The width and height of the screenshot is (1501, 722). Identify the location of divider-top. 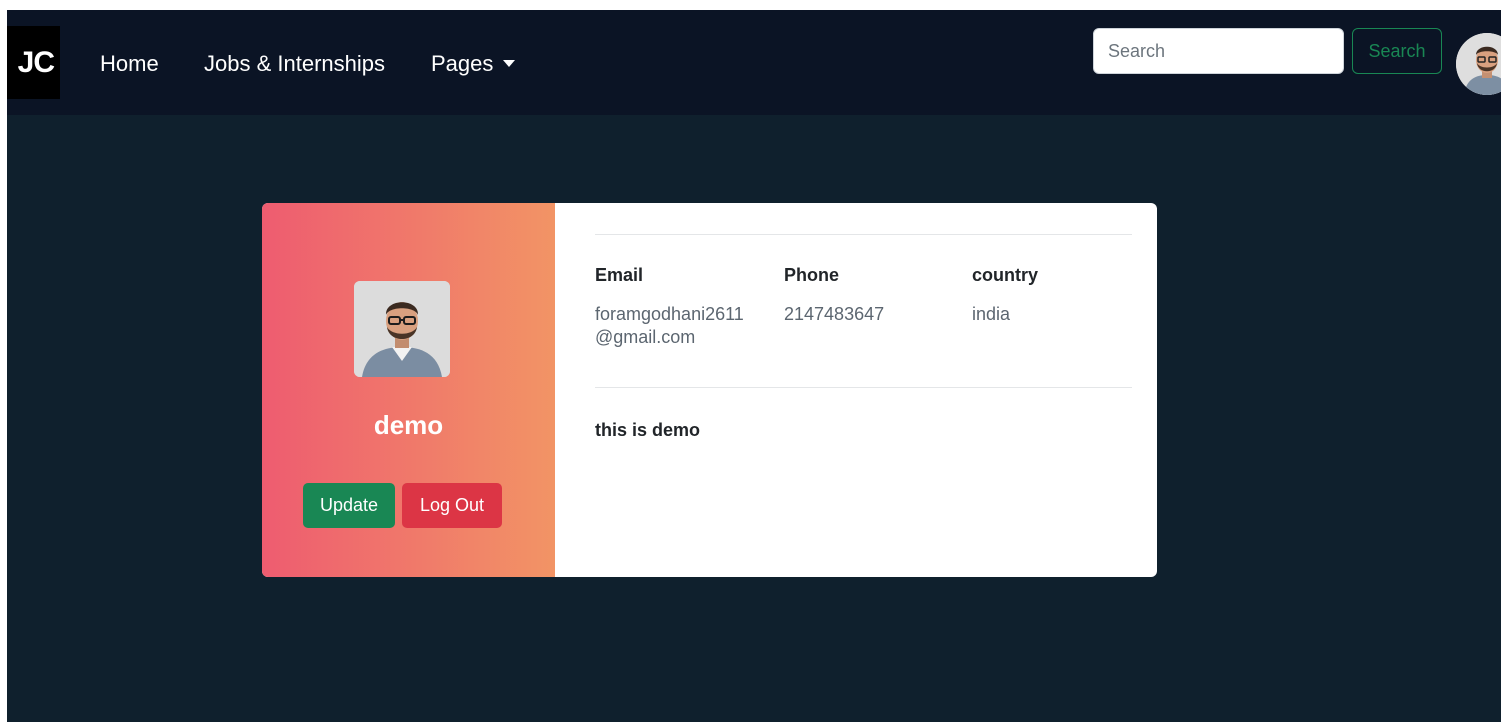
(863, 234).